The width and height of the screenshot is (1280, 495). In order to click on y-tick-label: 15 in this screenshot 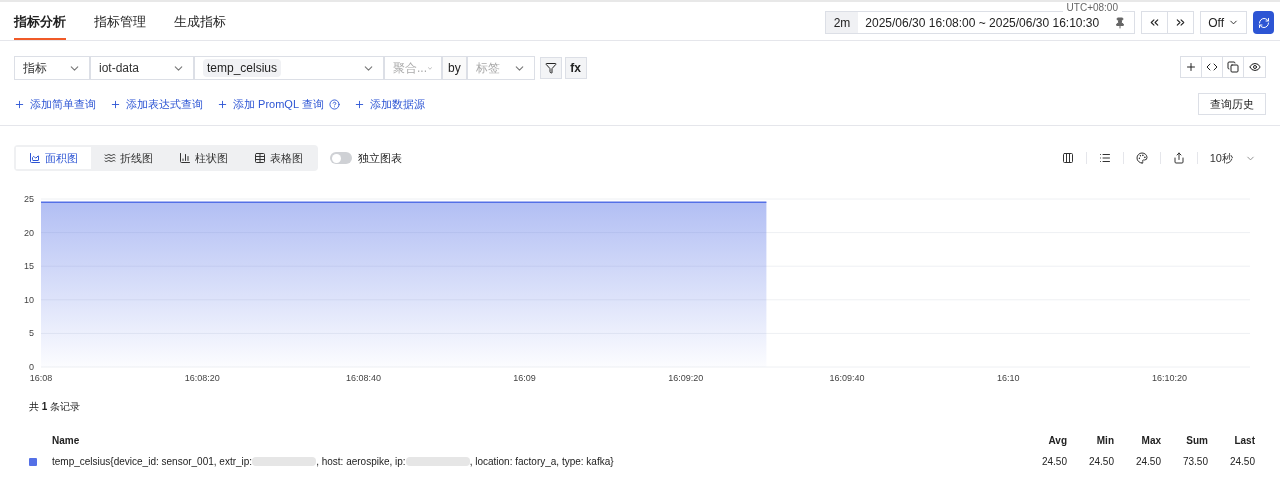, I will do `click(29, 266)`.